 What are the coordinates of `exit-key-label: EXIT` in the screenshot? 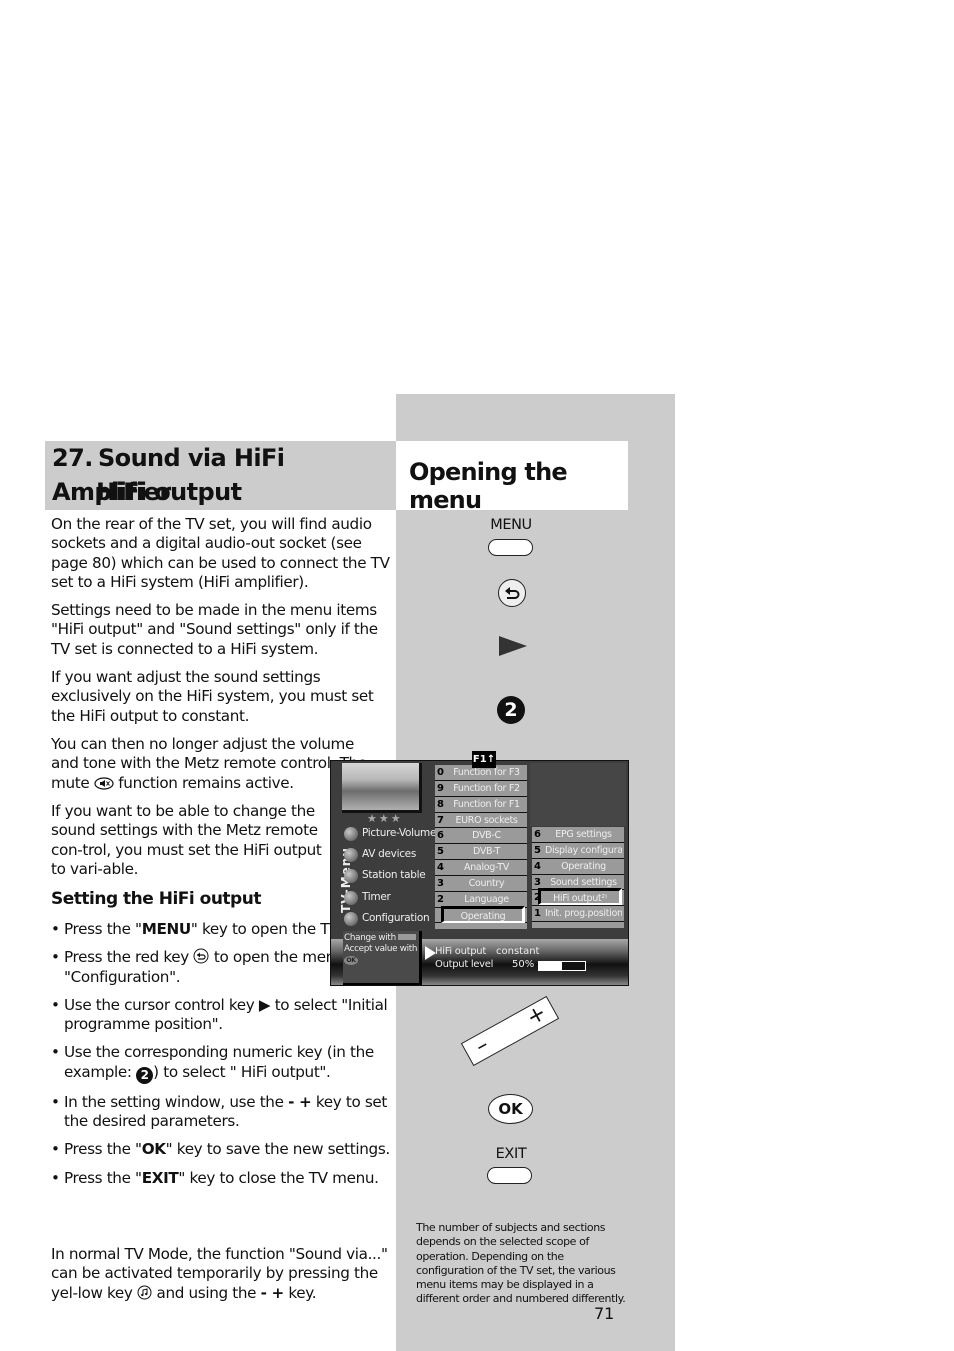 It's located at (511, 1154).